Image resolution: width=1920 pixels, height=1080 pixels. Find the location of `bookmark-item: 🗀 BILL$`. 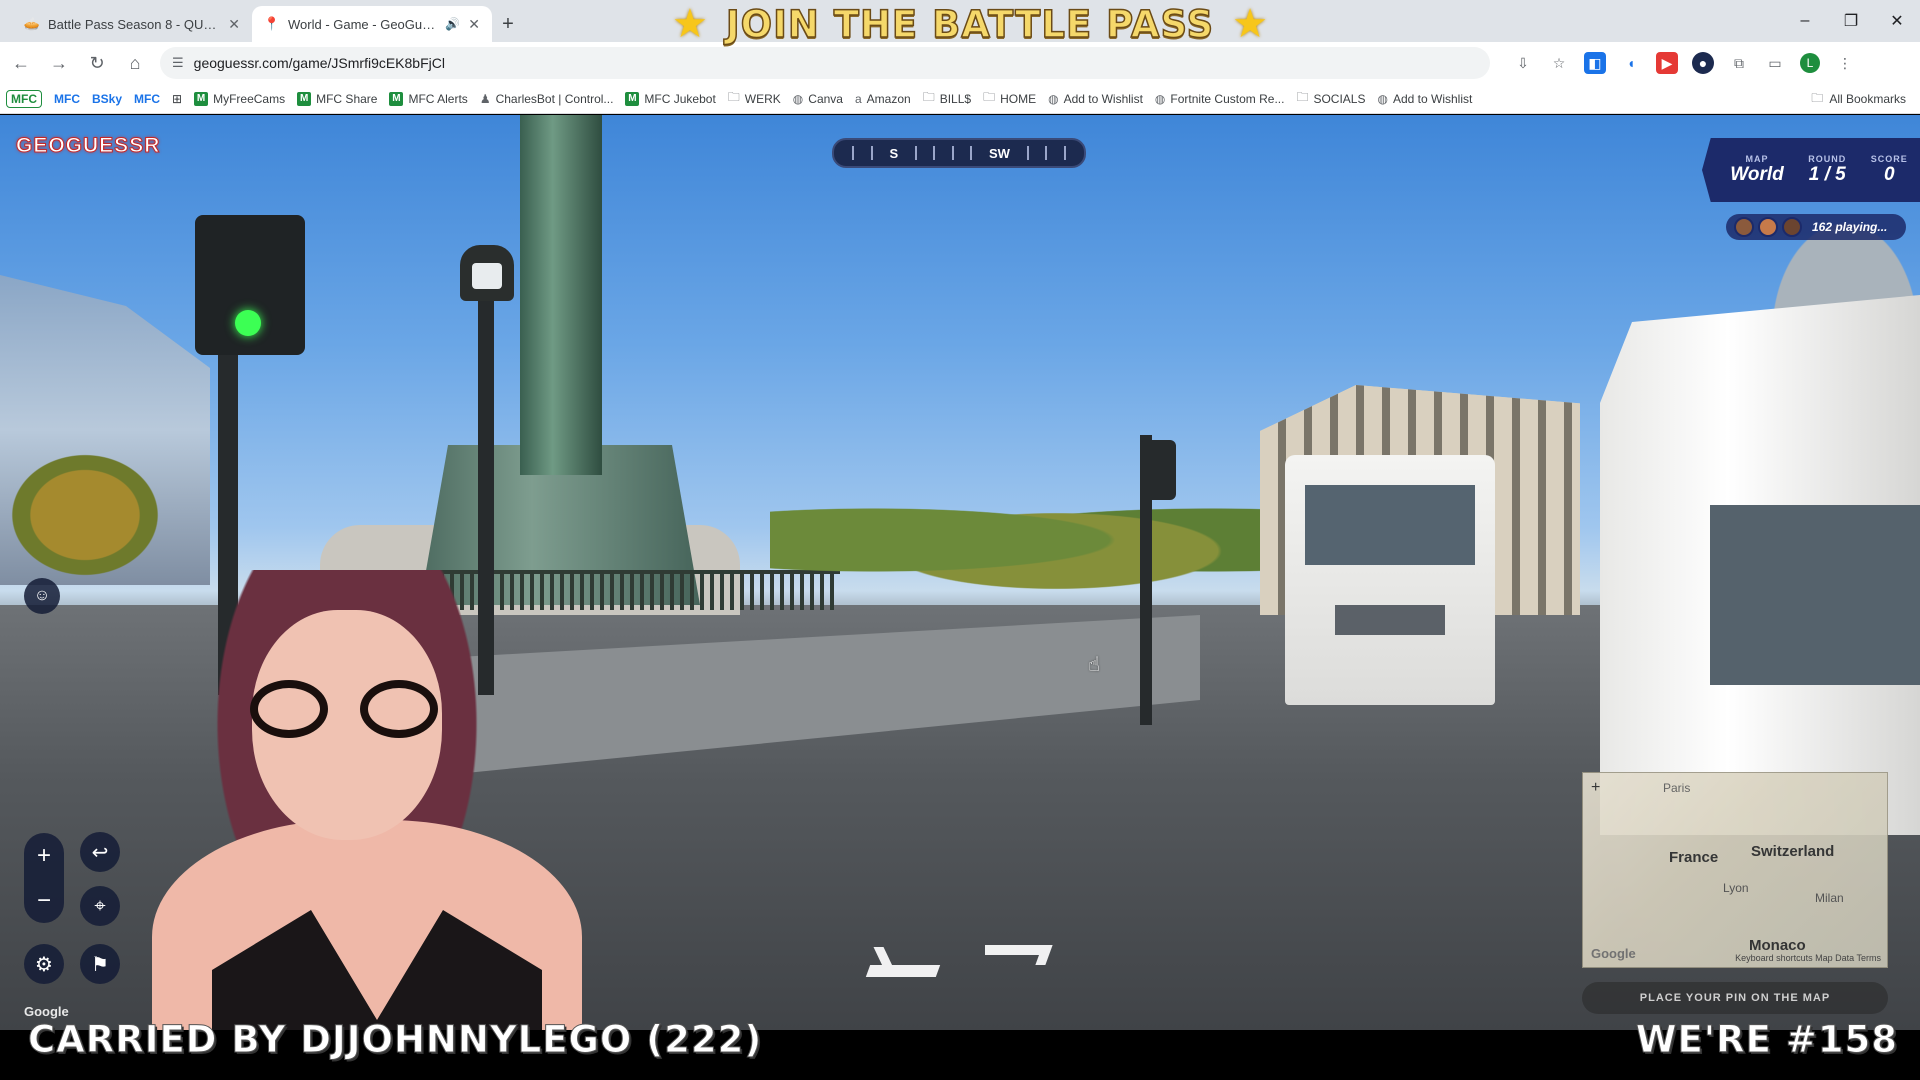

bookmark-item: 🗀 BILL$ is located at coordinates (947, 98).